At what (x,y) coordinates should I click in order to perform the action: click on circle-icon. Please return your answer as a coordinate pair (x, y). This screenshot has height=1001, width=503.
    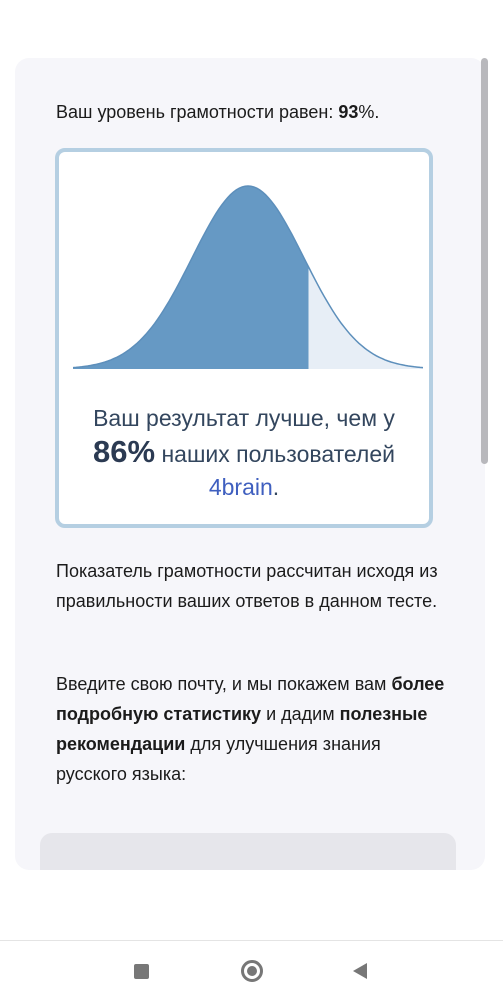
    Looking at the image, I should click on (252, 971).